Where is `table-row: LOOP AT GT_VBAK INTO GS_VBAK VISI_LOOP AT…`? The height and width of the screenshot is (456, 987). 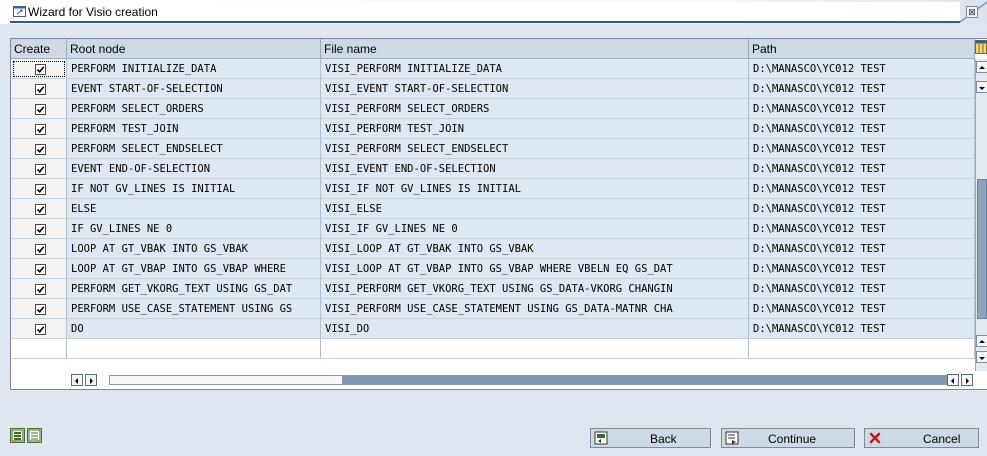
table-row: LOOP AT GT_VBAK INTO GS_VBAK VISI_LOOP AT… is located at coordinates (493, 249).